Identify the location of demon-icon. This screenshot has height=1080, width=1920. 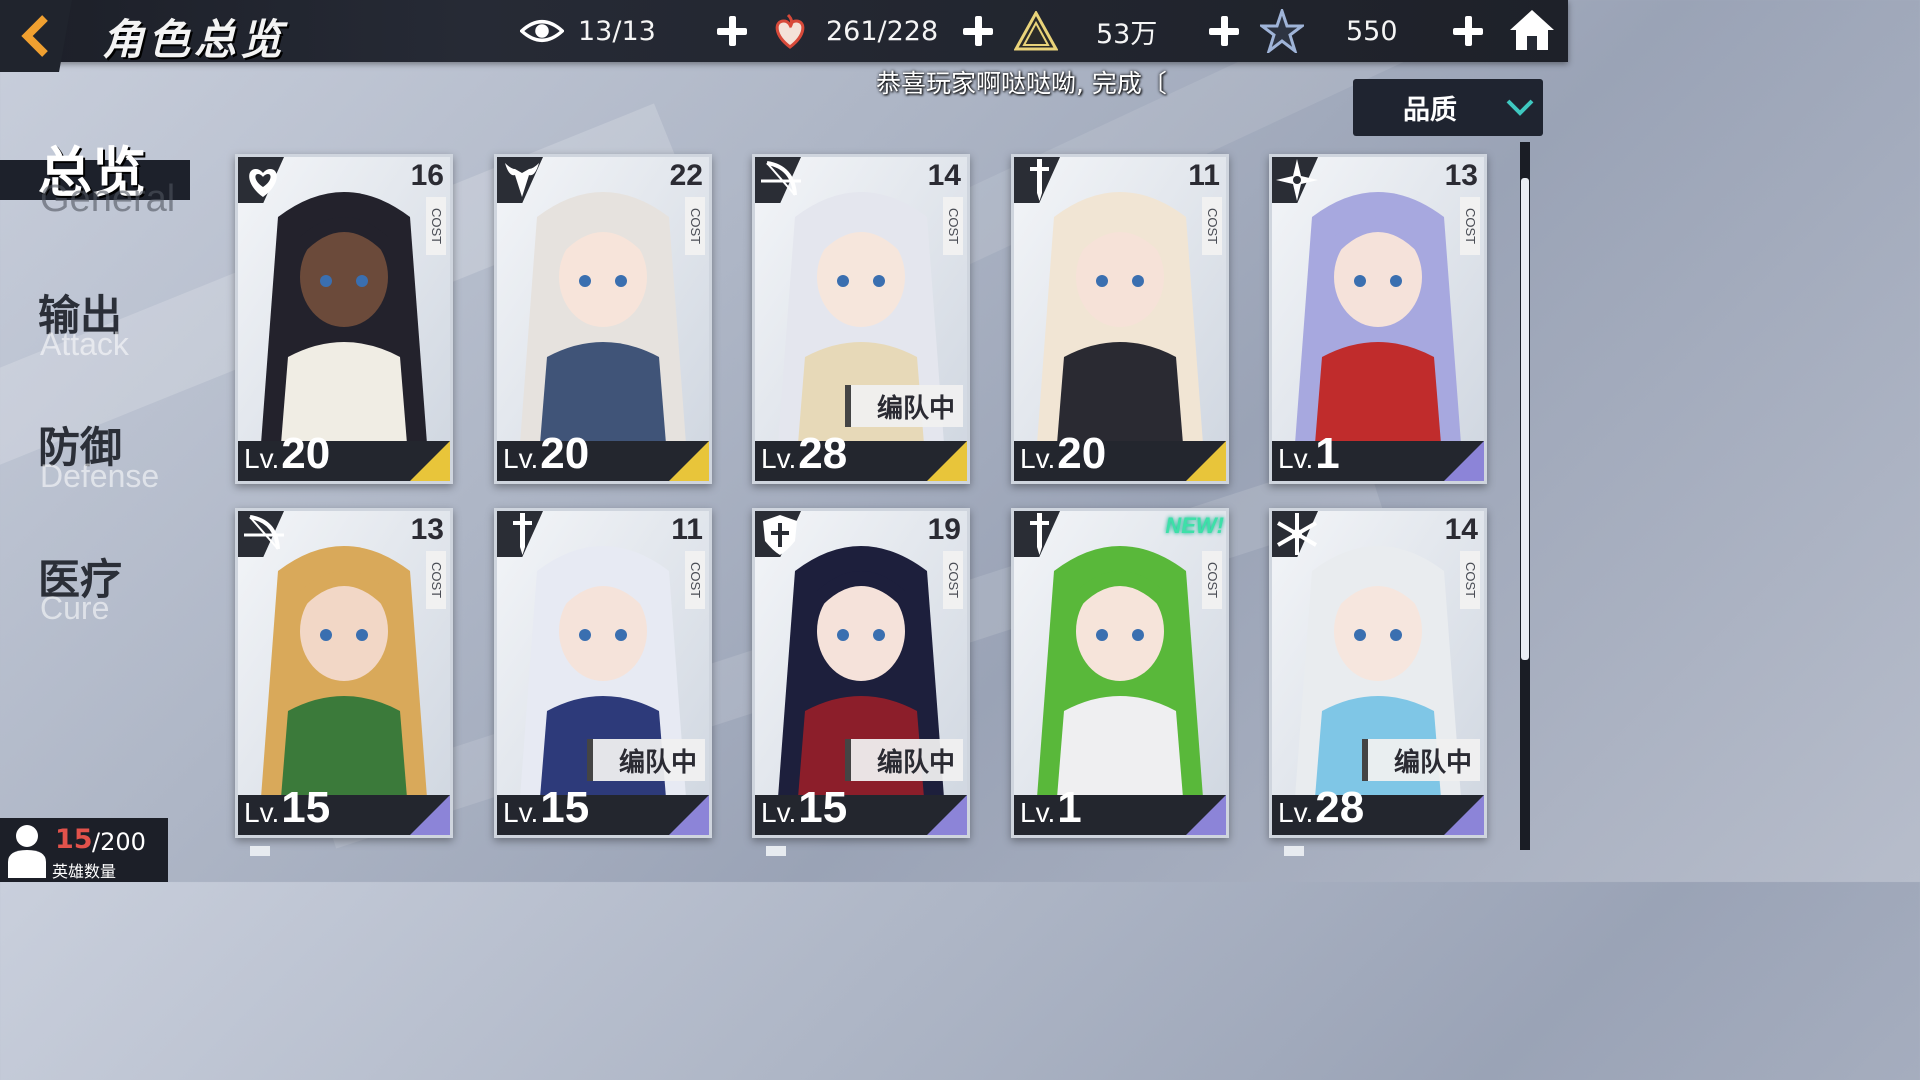
(522, 180).